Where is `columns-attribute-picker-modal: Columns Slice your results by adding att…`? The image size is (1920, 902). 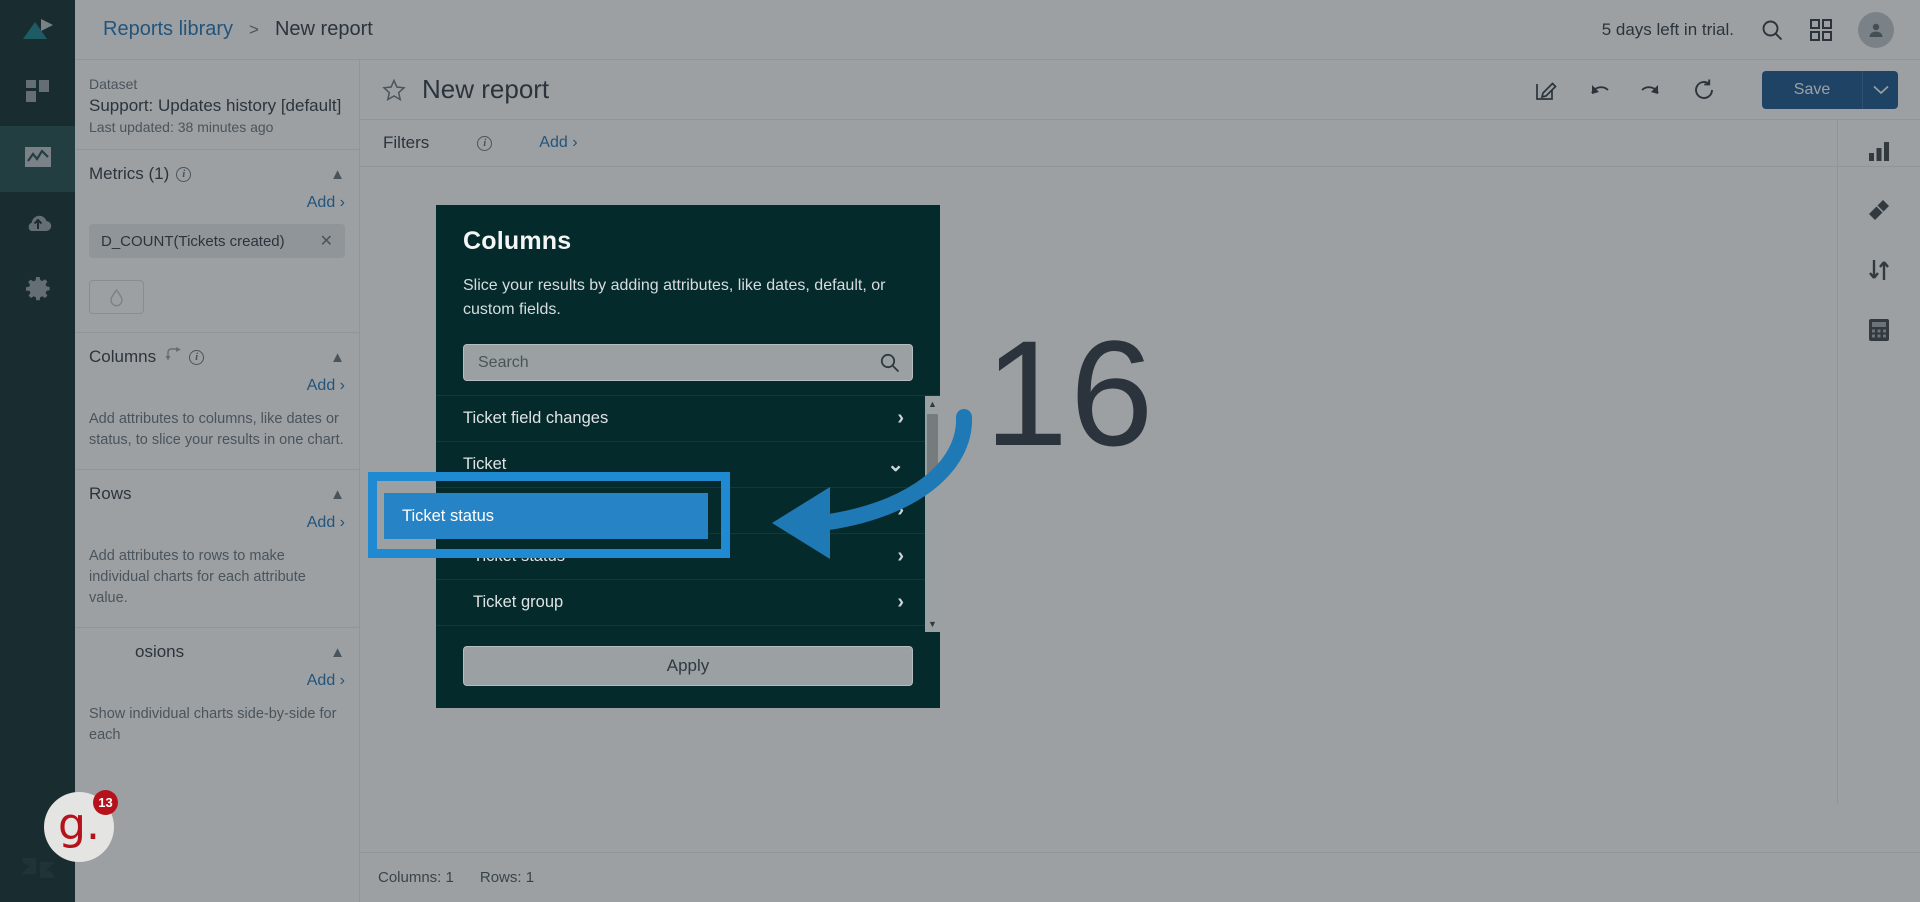
columns-attribute-picker-modal: Columns Slice your results by adding att… is located at coordinates (688, 456).